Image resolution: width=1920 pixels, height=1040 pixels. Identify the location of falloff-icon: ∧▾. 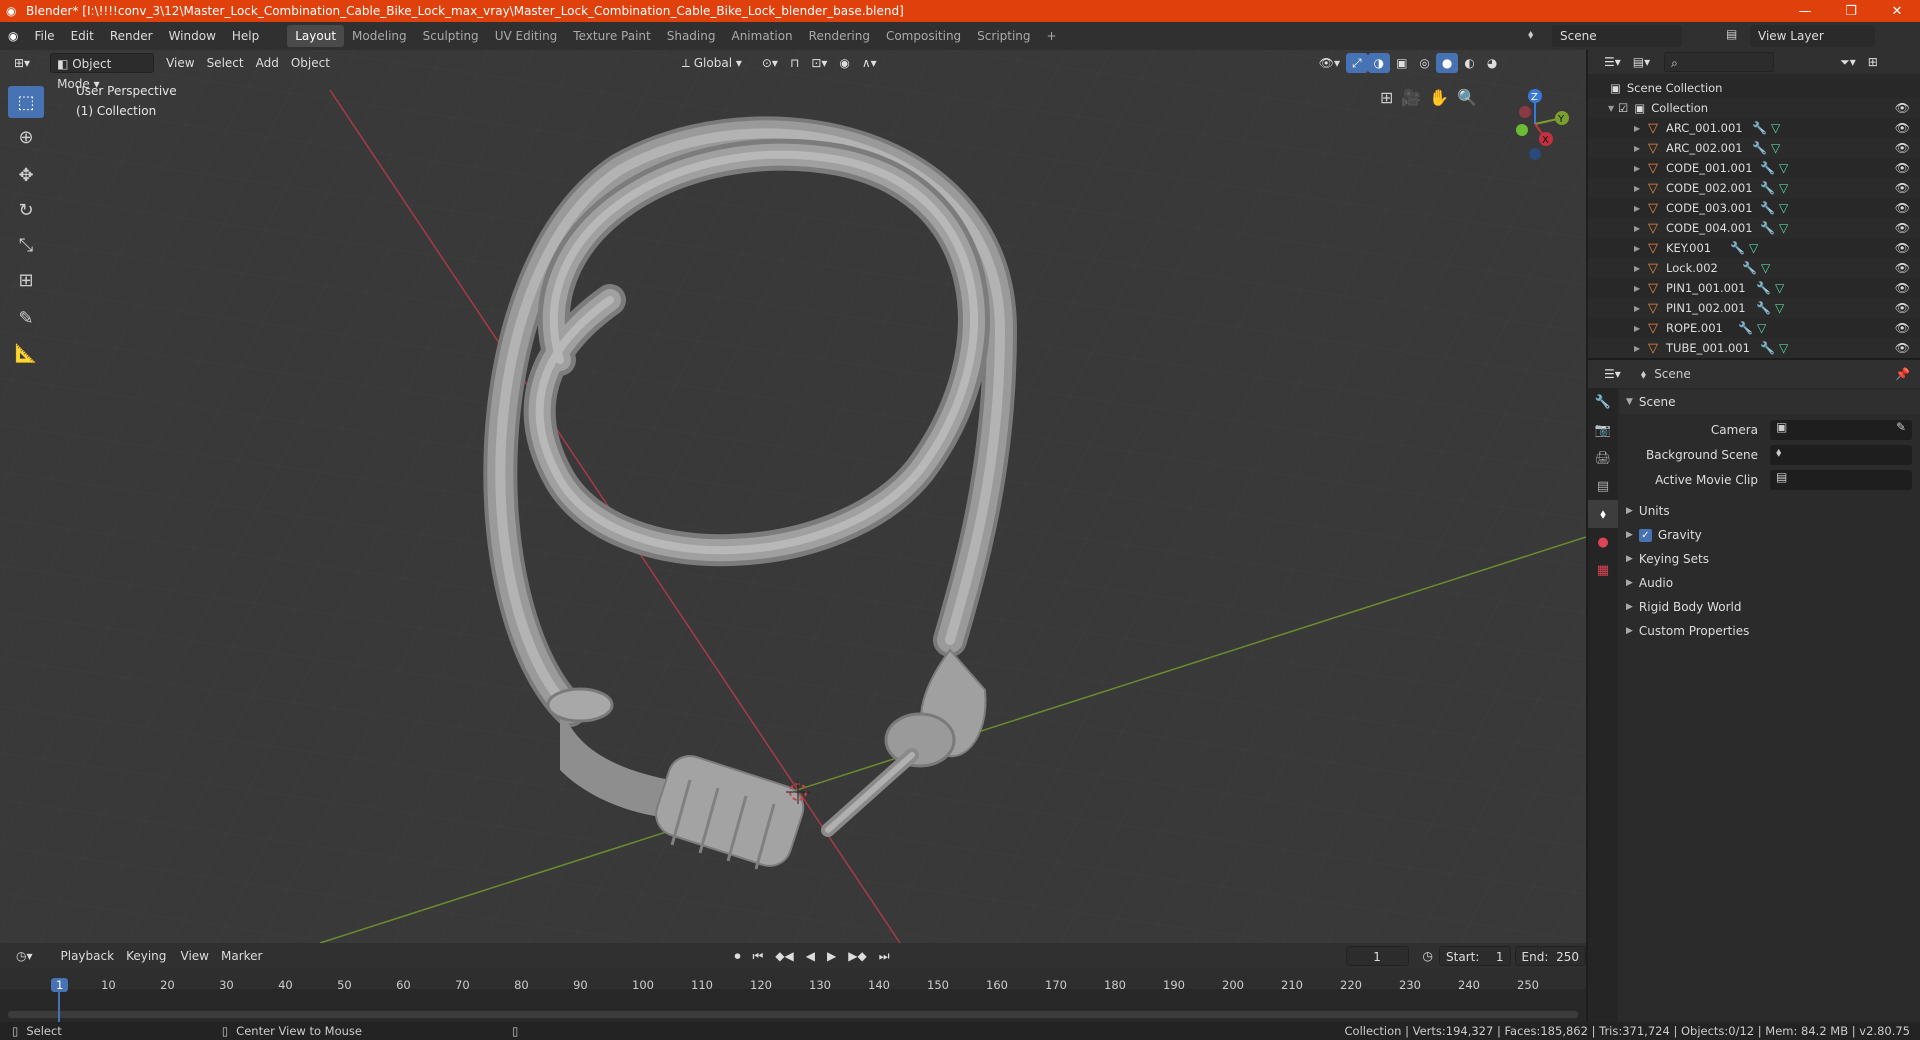
(869, 63).